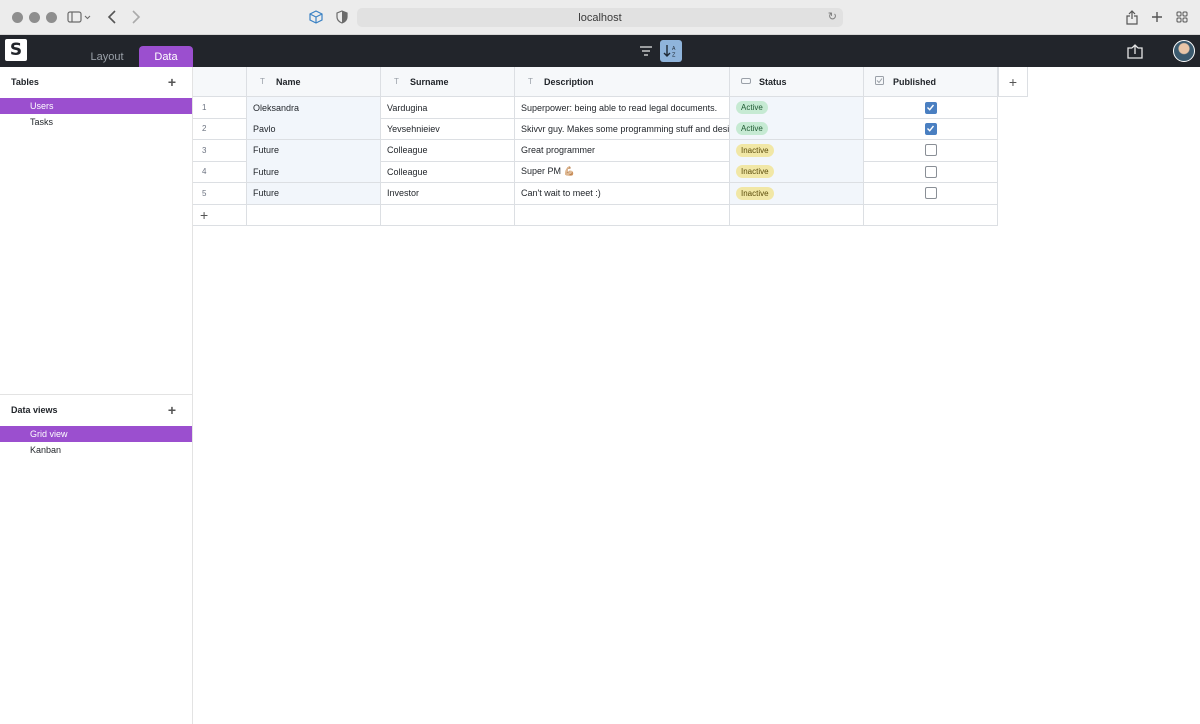 The image size is (1200, 724). Describe the element at coordinates (569, 81) in the screenshot. I see `column-label: Description` at that location.